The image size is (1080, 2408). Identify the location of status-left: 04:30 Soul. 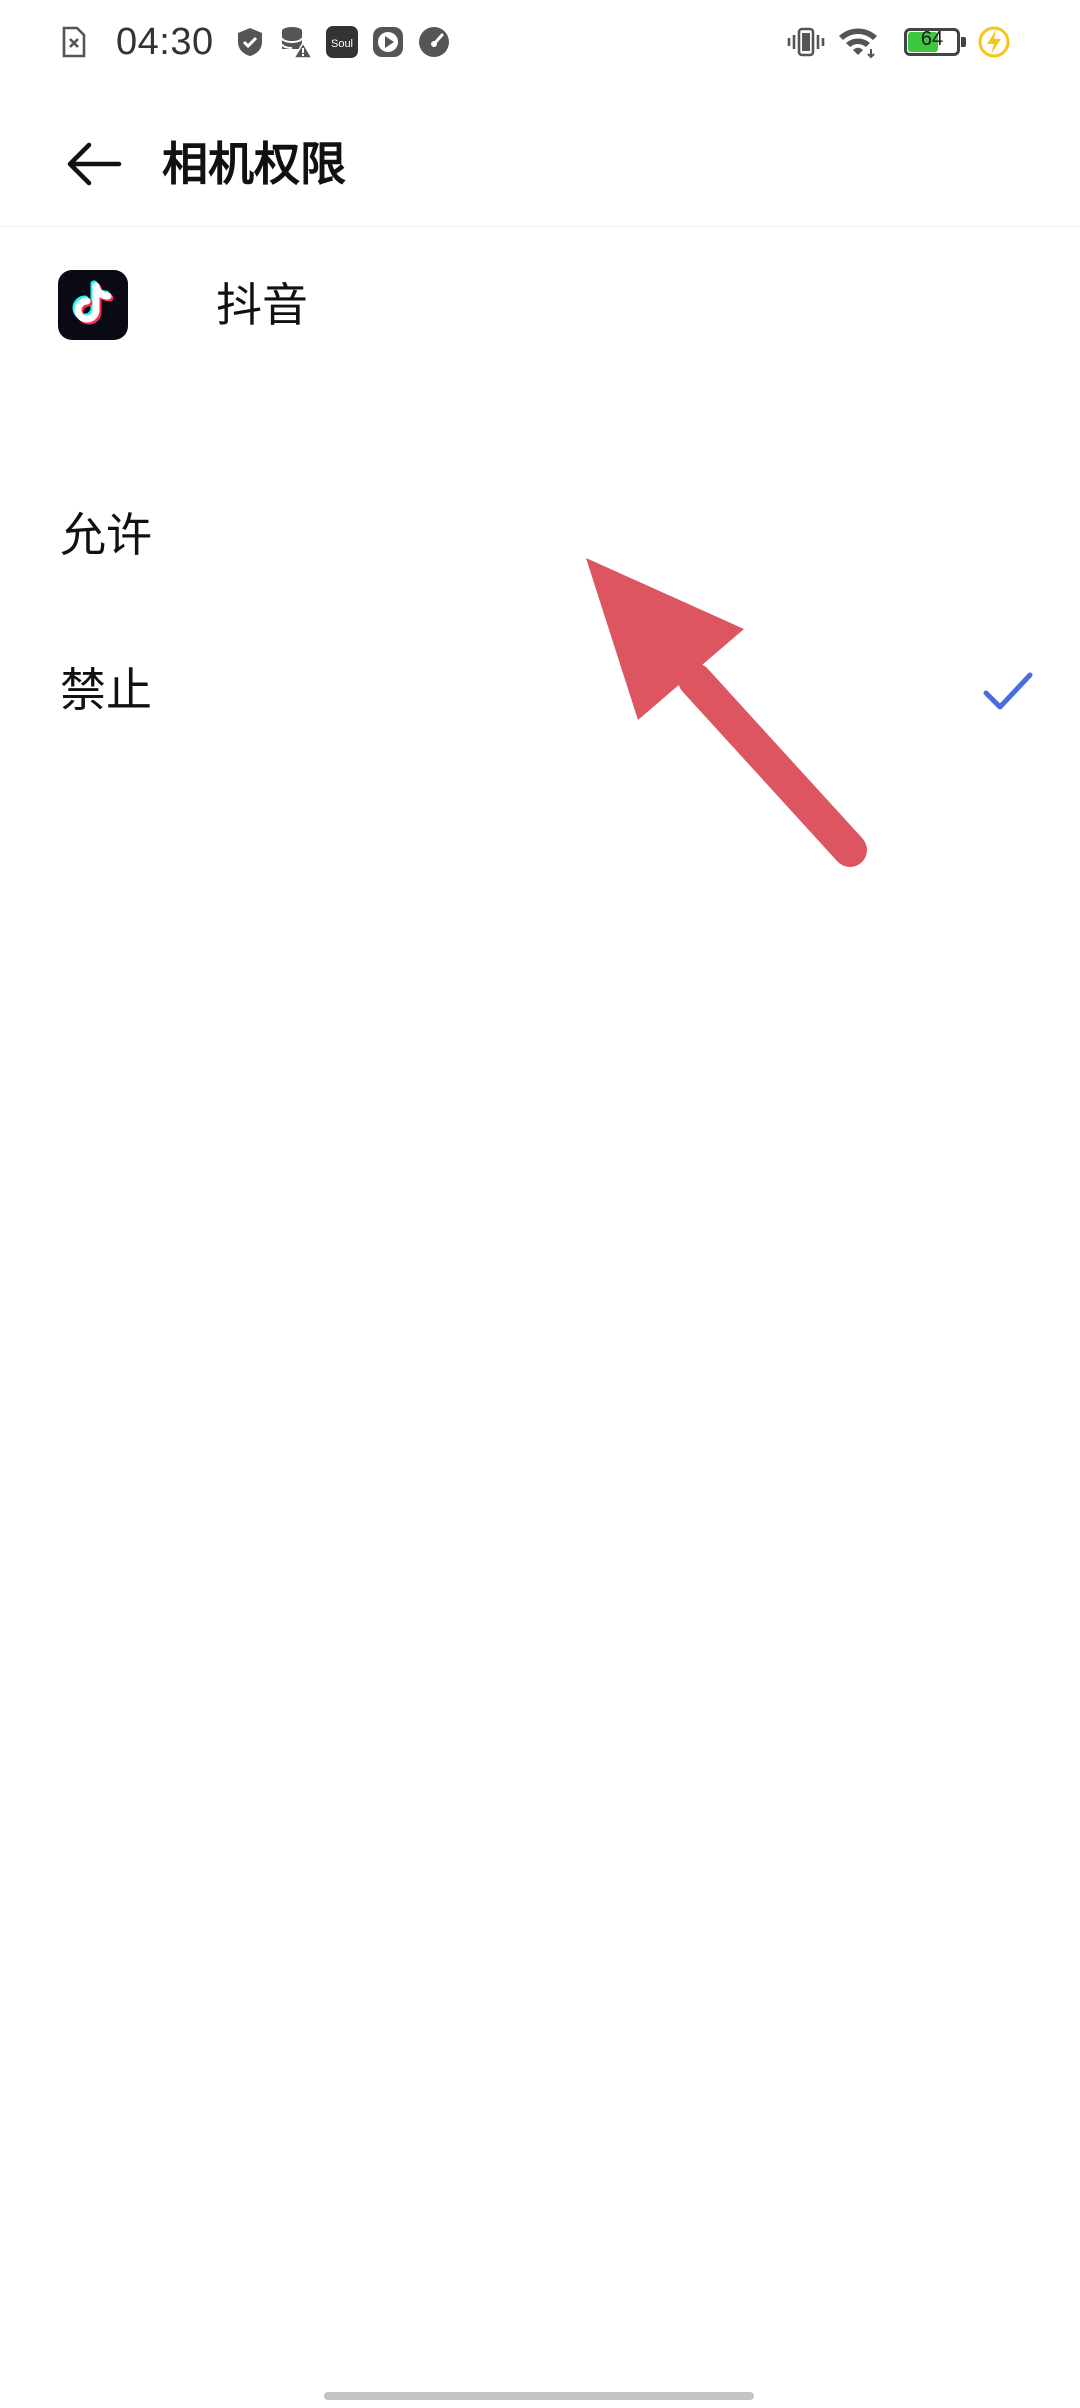
(259, 42).